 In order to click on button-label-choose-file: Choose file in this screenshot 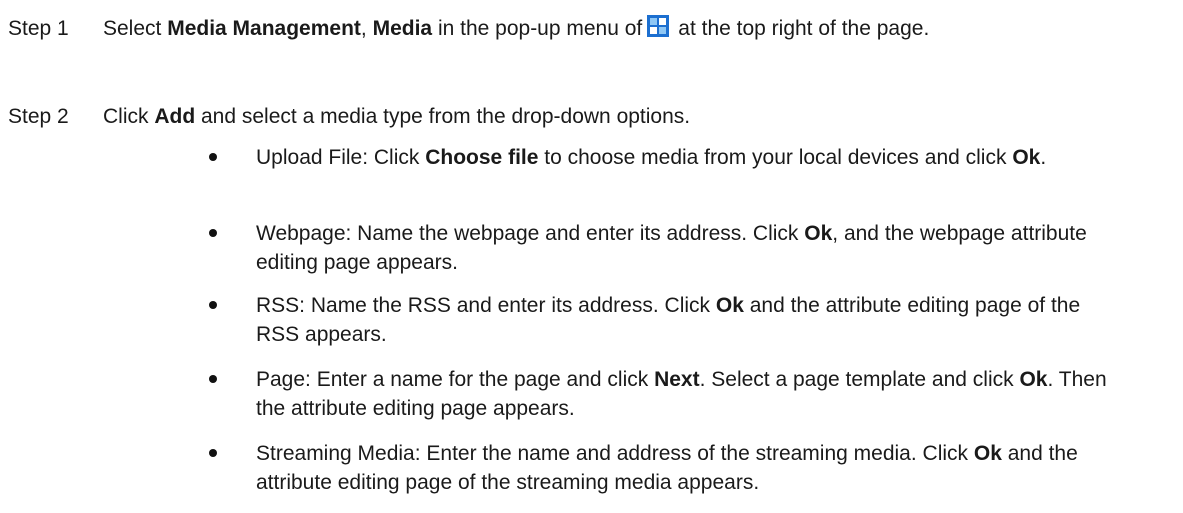, I will do `click(482, 157)`.